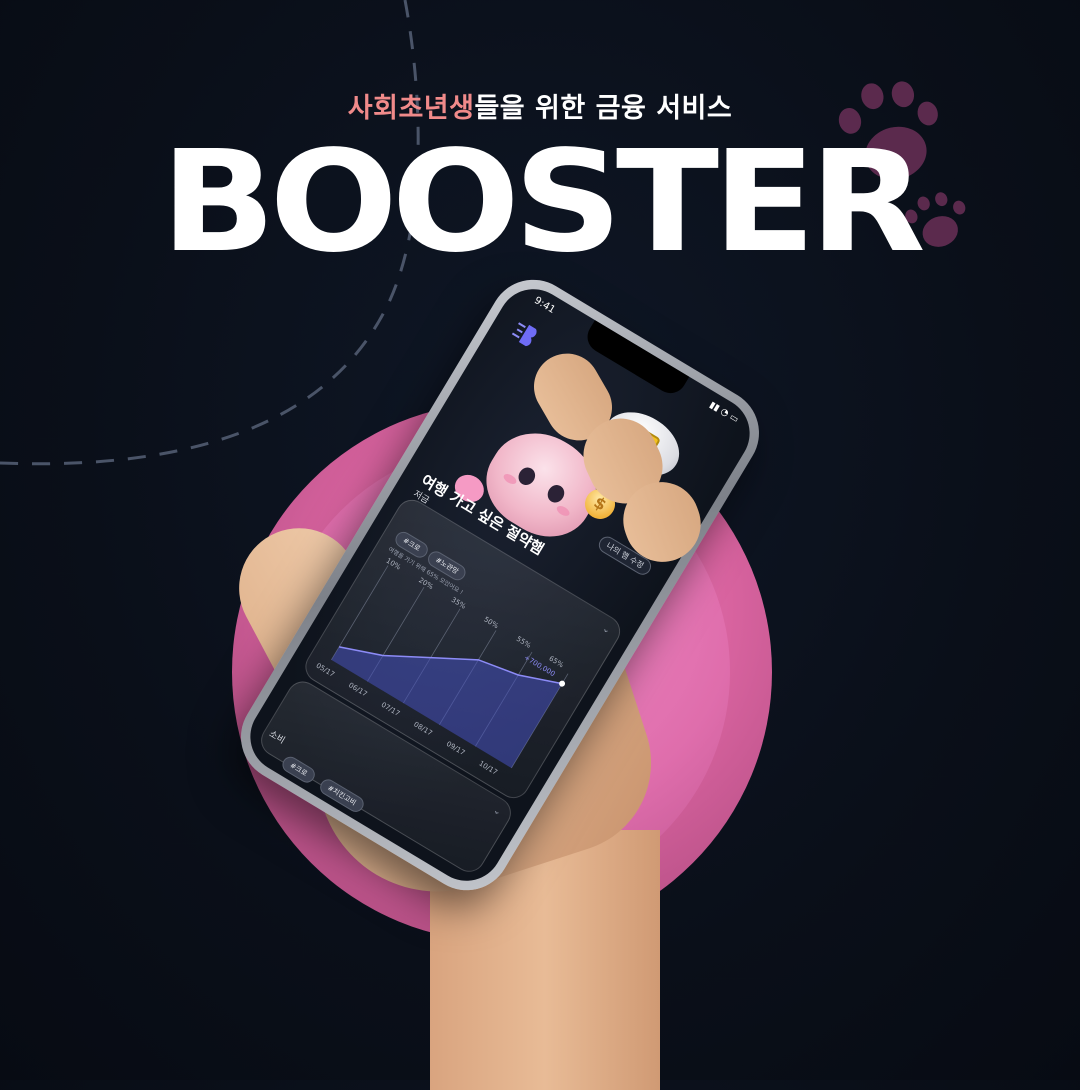 This screenshot has width=1080, height=1090. Describe the element at coordinates (526, 335) in the screenshot. I see `booster-logo-icon` at that location.